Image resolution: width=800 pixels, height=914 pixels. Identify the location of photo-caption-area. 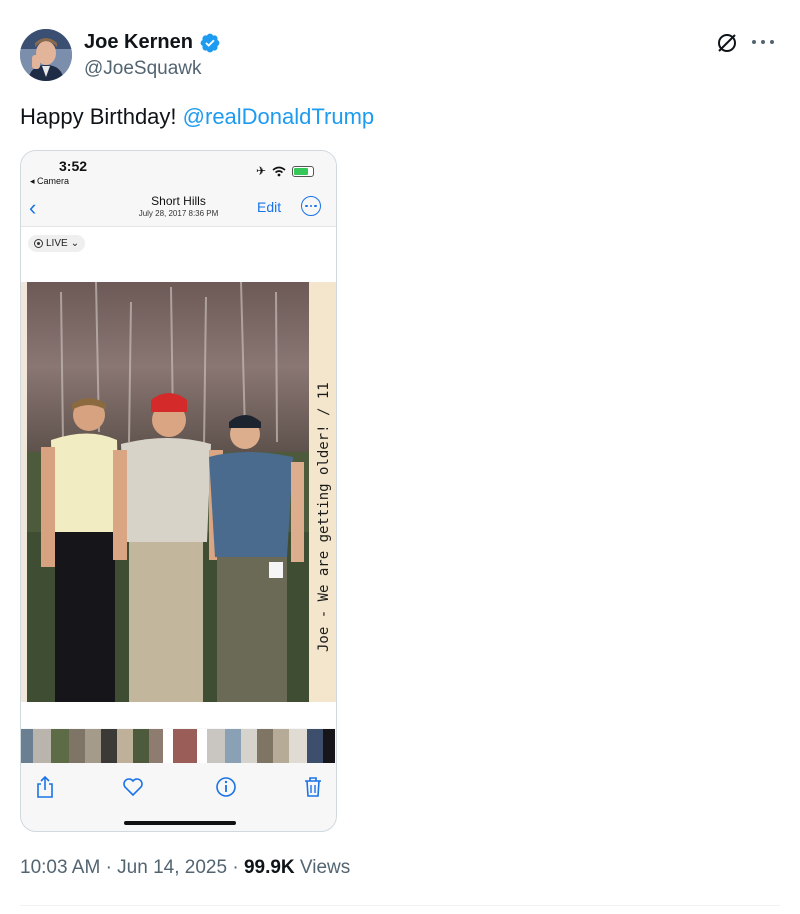
(178, 715).